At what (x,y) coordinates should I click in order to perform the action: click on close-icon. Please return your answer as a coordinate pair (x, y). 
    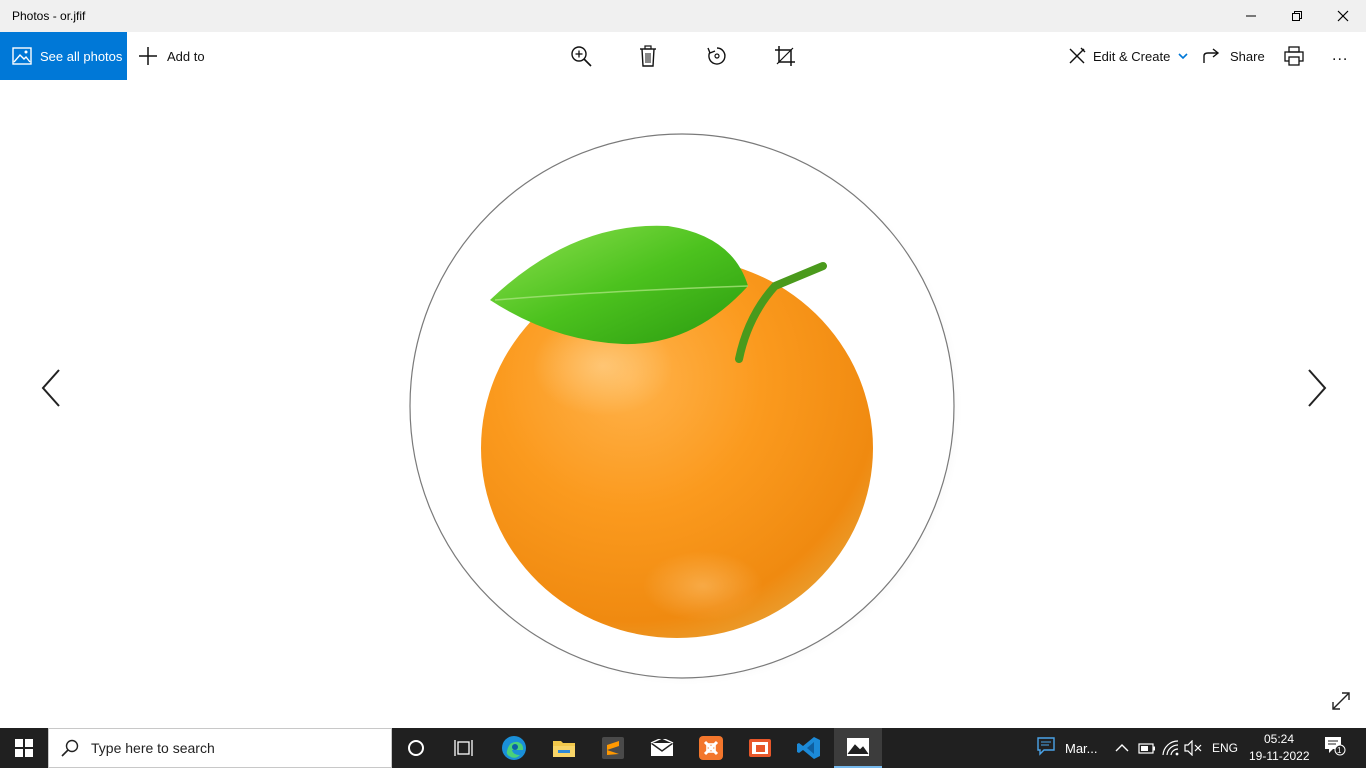
    Looking at the image, I should click on (1343, 16).